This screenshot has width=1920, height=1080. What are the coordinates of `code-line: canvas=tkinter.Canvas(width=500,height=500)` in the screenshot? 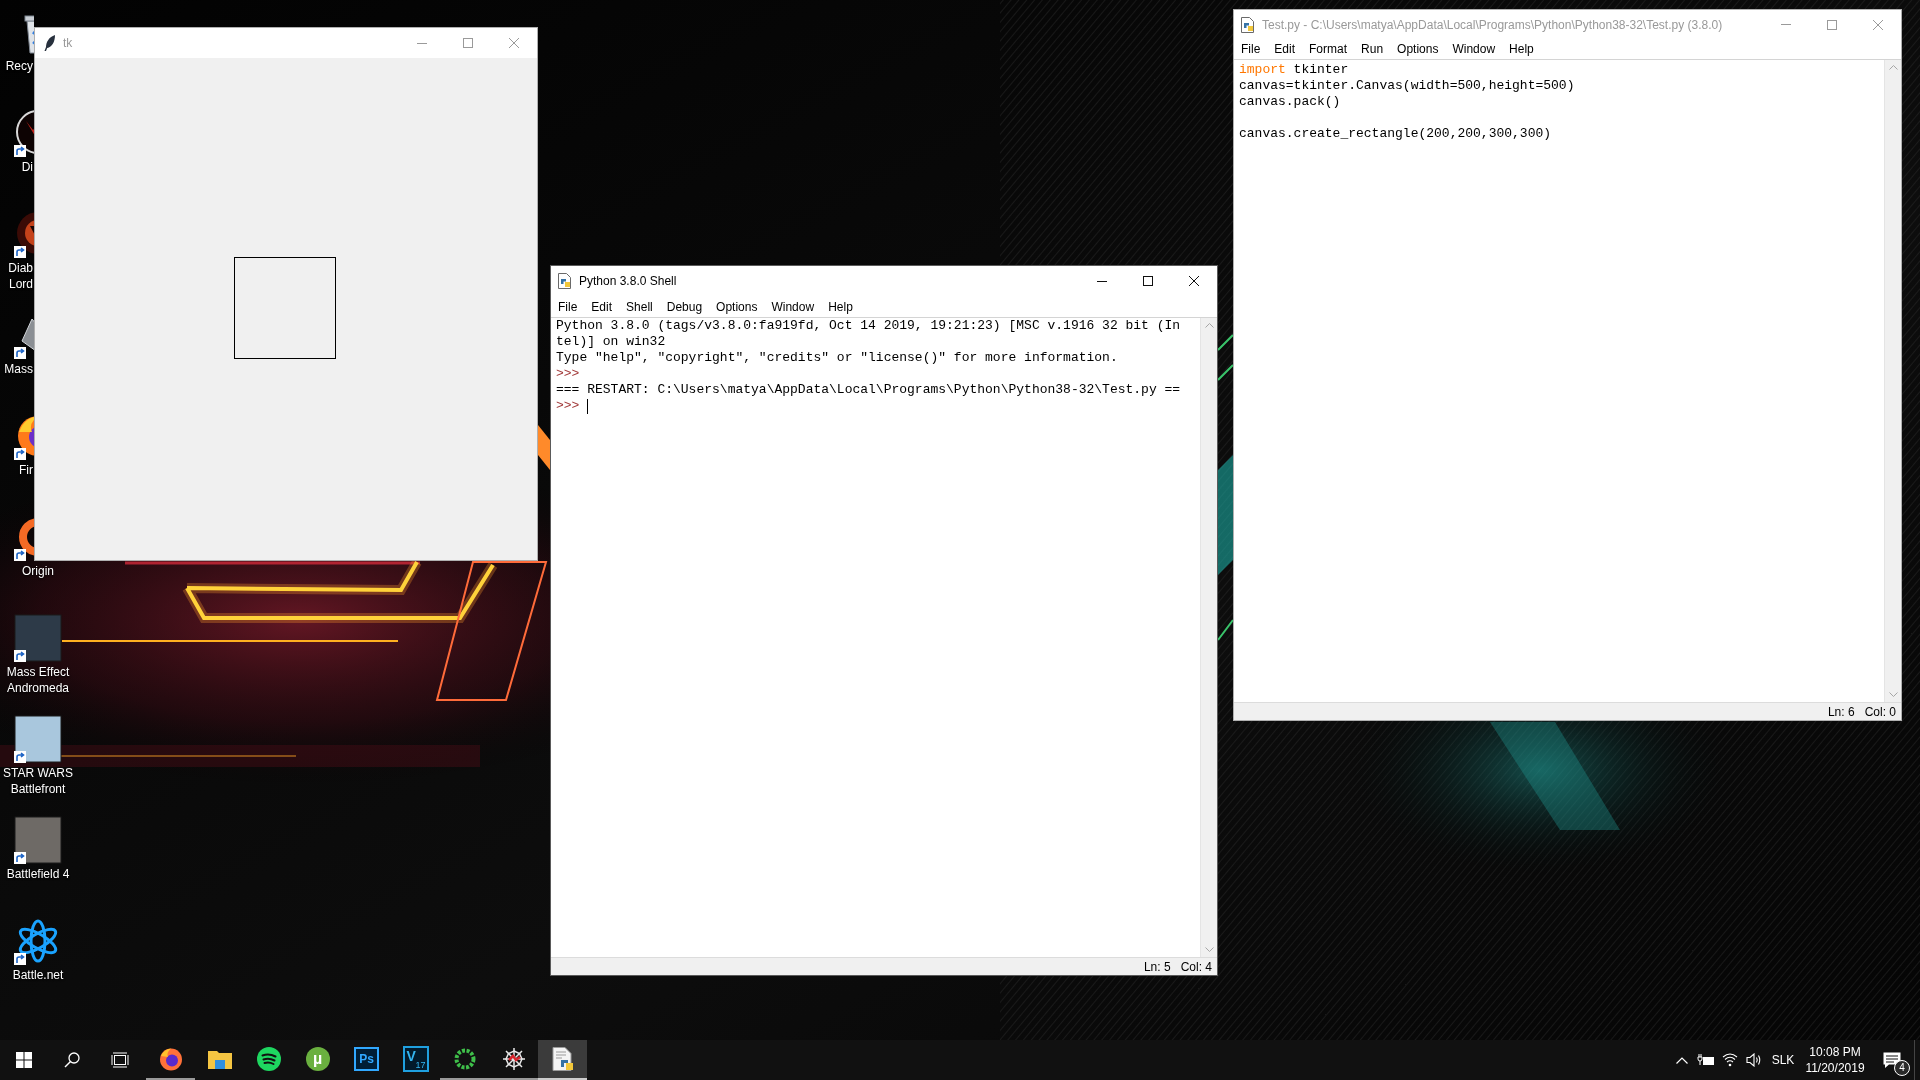 It's located at (1407, 86).